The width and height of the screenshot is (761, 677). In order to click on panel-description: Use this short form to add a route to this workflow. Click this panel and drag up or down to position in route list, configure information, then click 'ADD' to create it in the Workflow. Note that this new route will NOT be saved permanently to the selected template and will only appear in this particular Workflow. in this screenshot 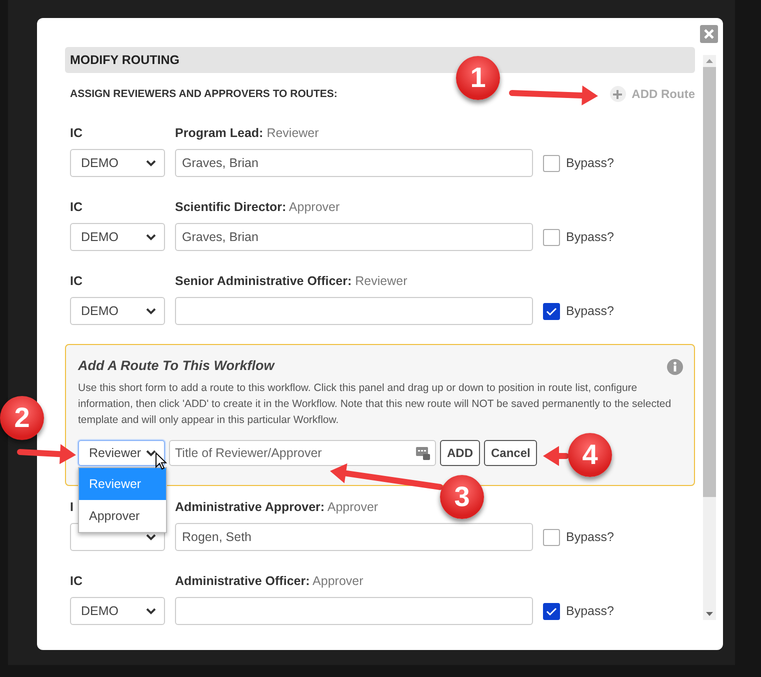, I will do `click(375, 404)`.